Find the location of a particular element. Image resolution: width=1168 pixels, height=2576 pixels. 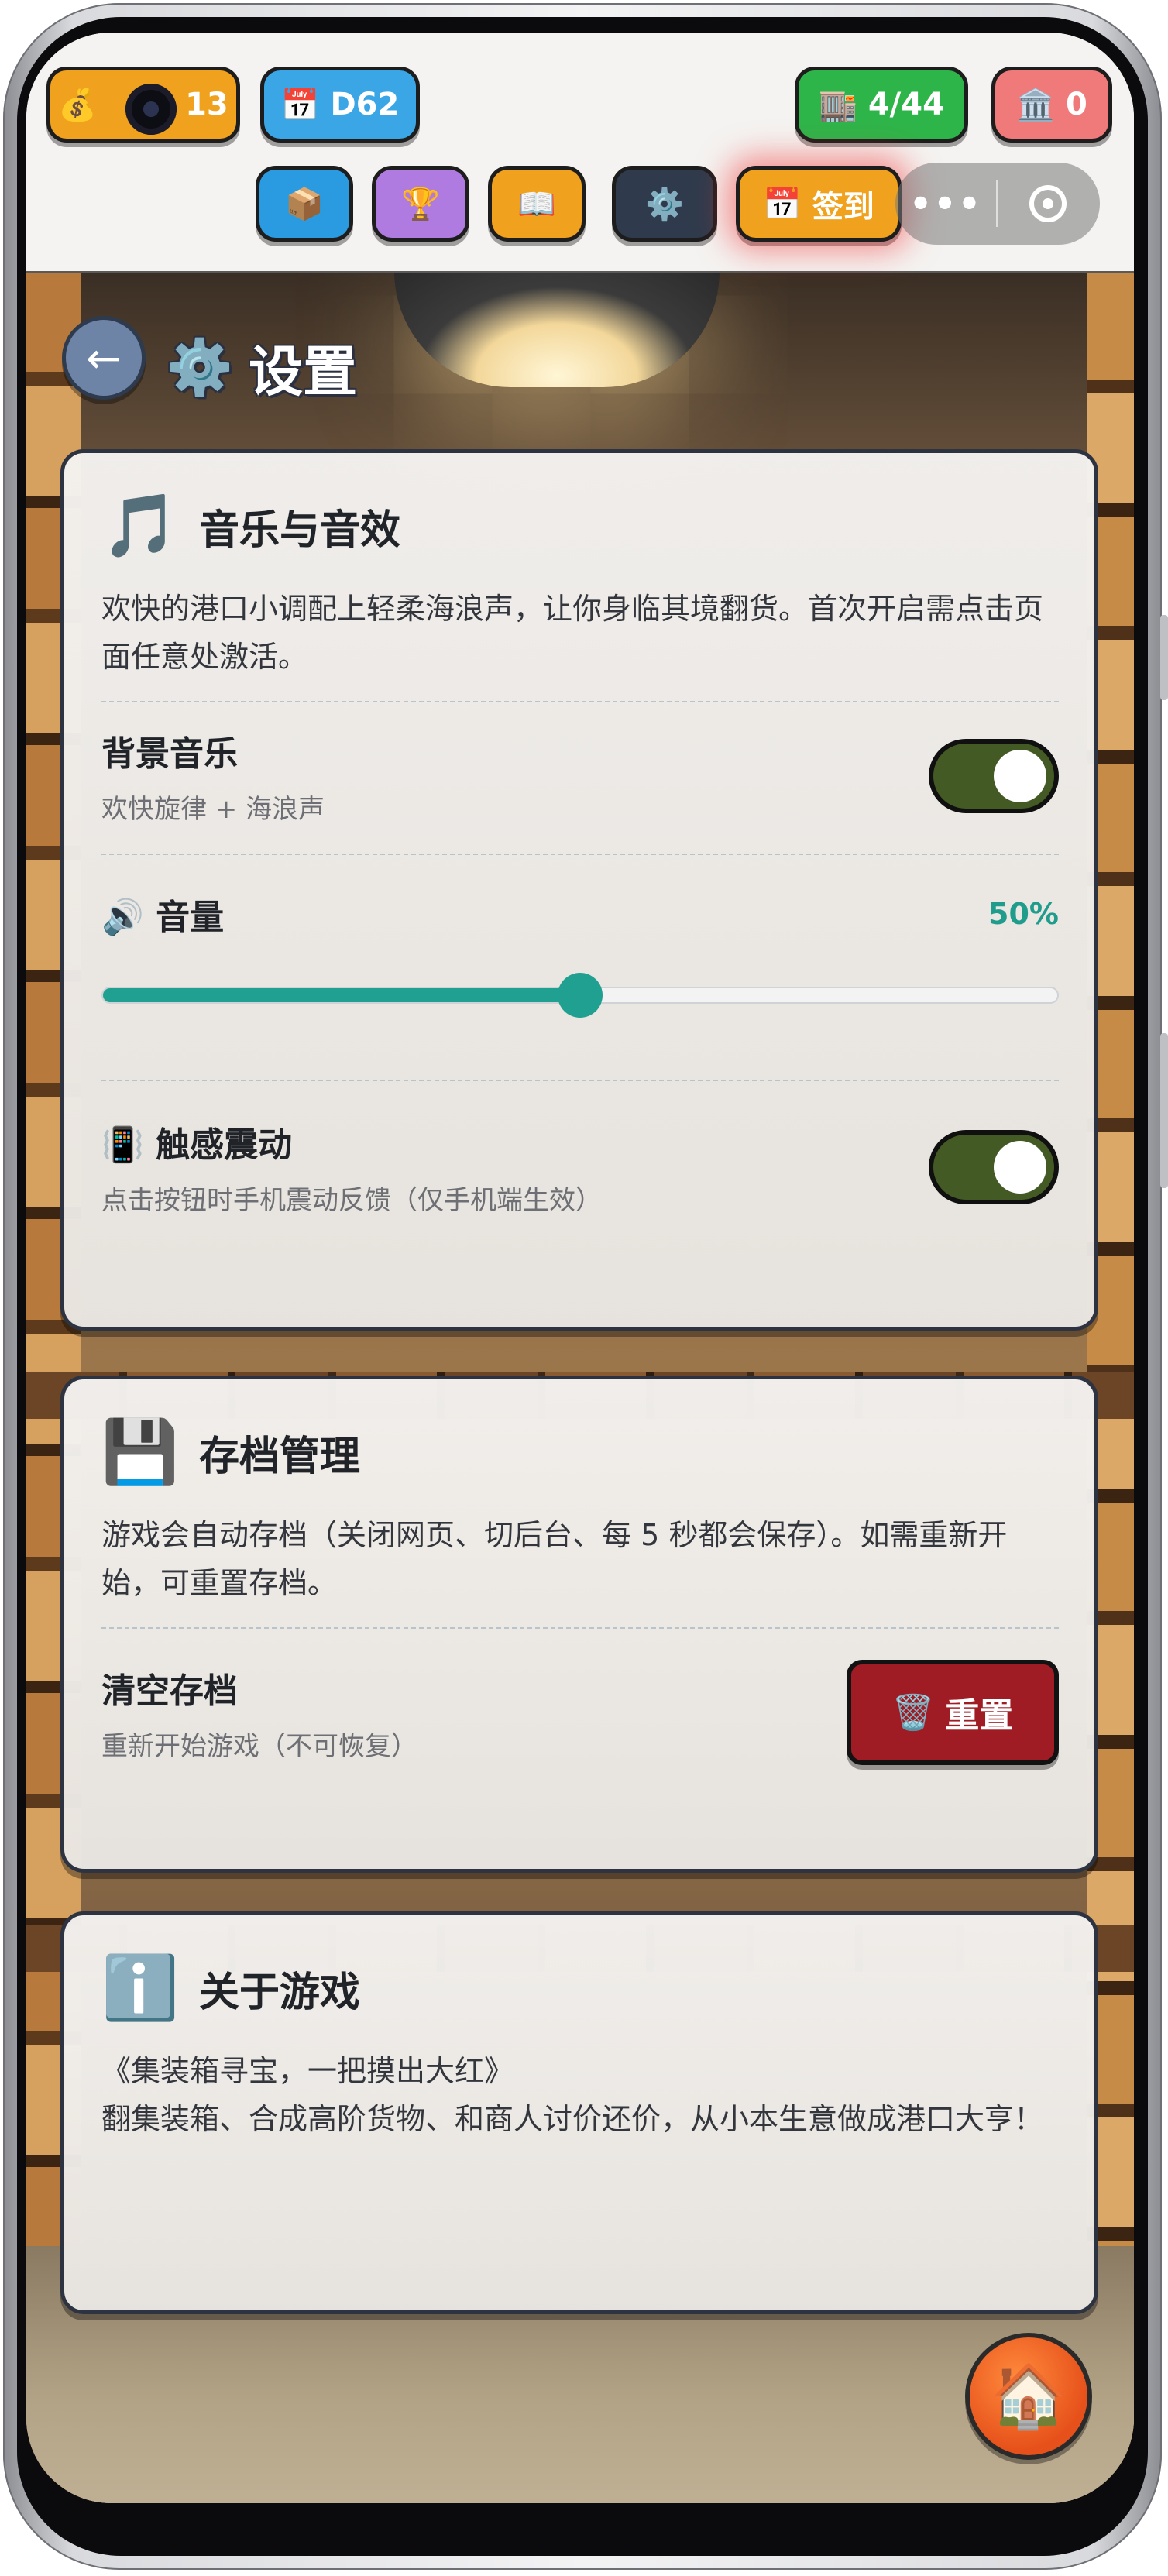

home-button: 🏠 is located at coordinates (1028, 2396).